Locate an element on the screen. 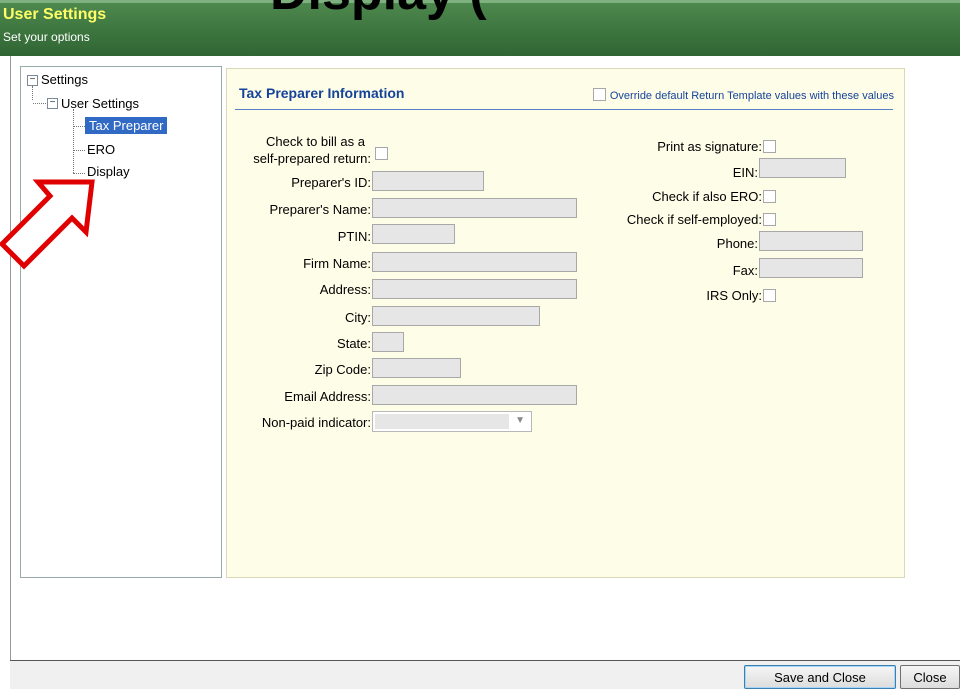  zip-code-label: Zip Code: is located at coordinates (342, 369).